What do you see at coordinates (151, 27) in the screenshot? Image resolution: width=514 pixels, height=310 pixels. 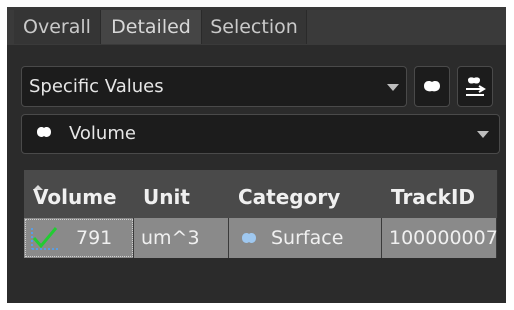 I see `tab-detailed: Detailed` at bounding box center [151, 27].